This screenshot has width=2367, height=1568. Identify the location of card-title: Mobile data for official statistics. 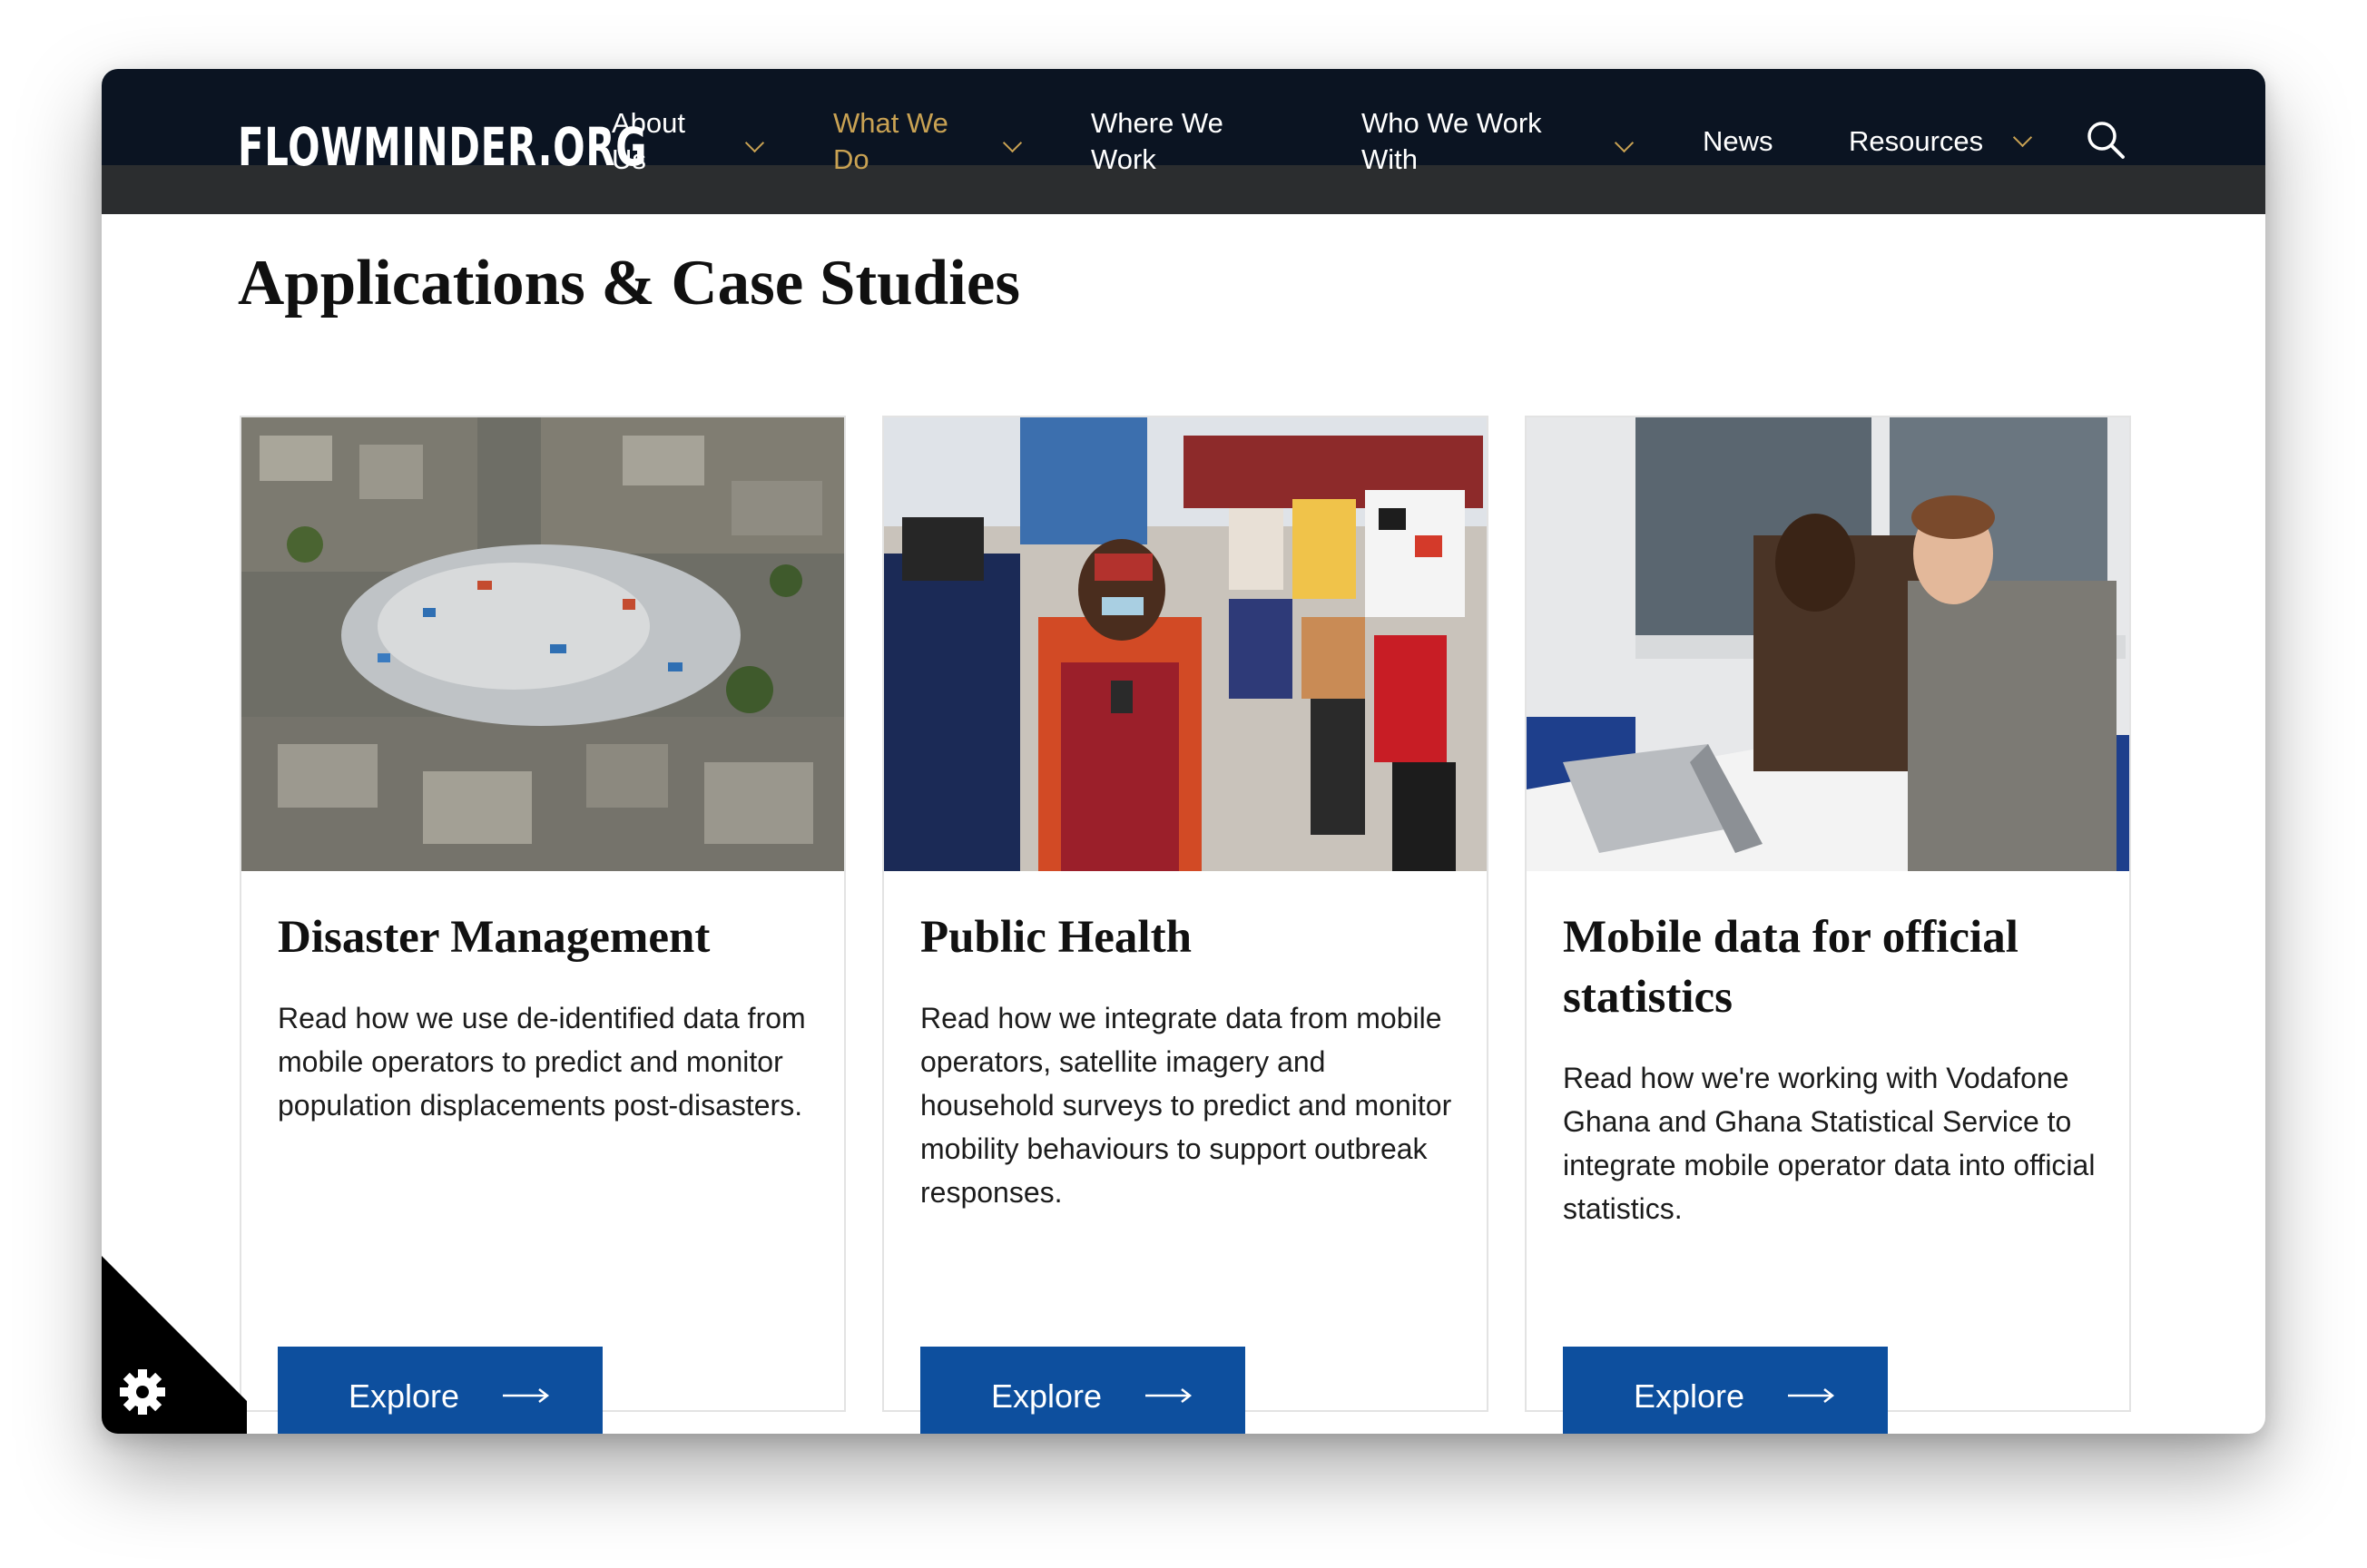
(1790, 967).